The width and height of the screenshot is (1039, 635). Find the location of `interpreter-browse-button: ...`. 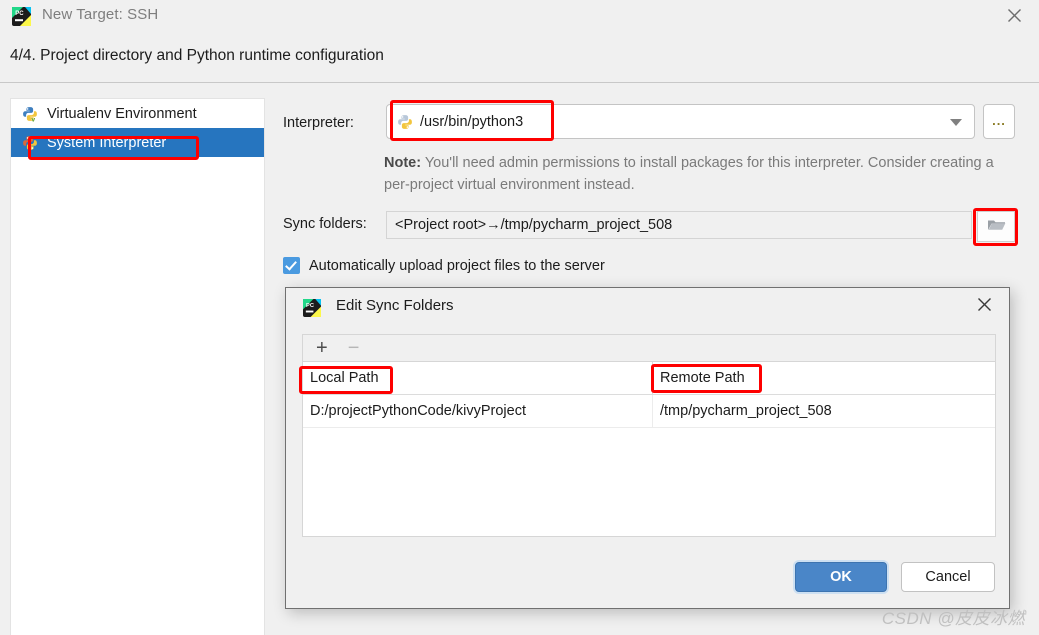

interpreter-browse-button: ... is located at coordinates (999, 121).